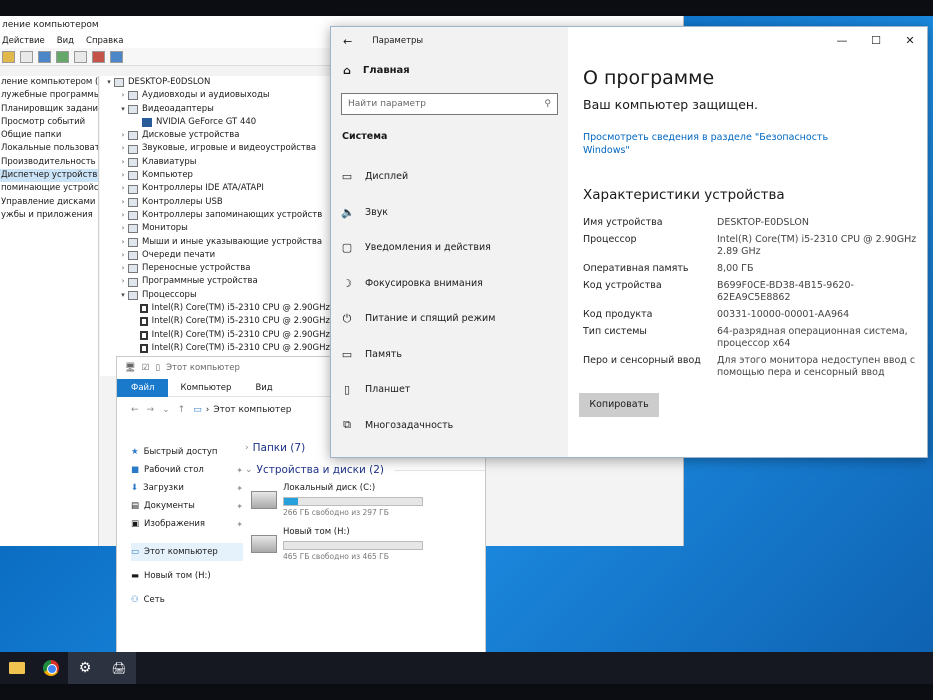 Image resolution: width=933 pixels, height=700 pixels. What do you see at coordinates (80, 56) in the screenshot?
I see `scan-icon` at bounding box center [80, 56].